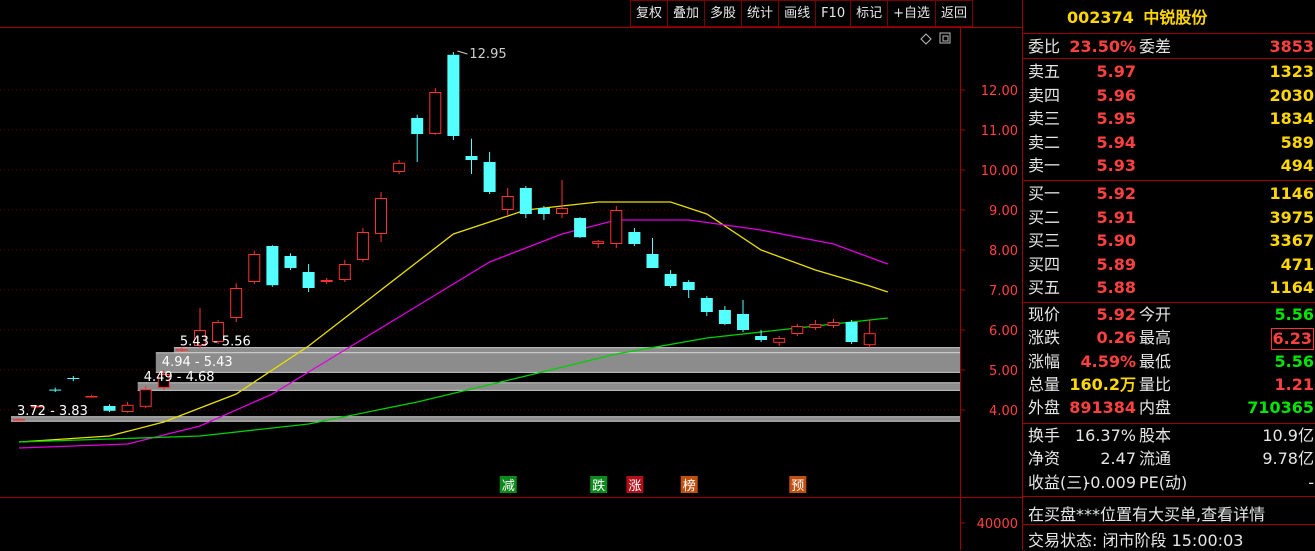 Image resolution: width=1315 pixels, height=551 pixels. What do you see at coordinates (1044, 118) in the screenshot?
I see `level-label: 卖三` at bounding box center [1044, 118].